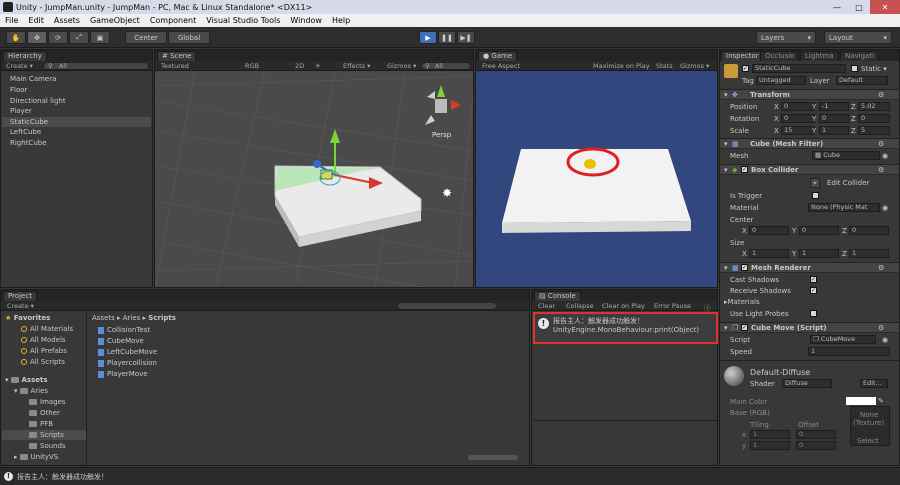 The image size is (900, 485). I want to click on play-button: ▶, so click(428, 37).